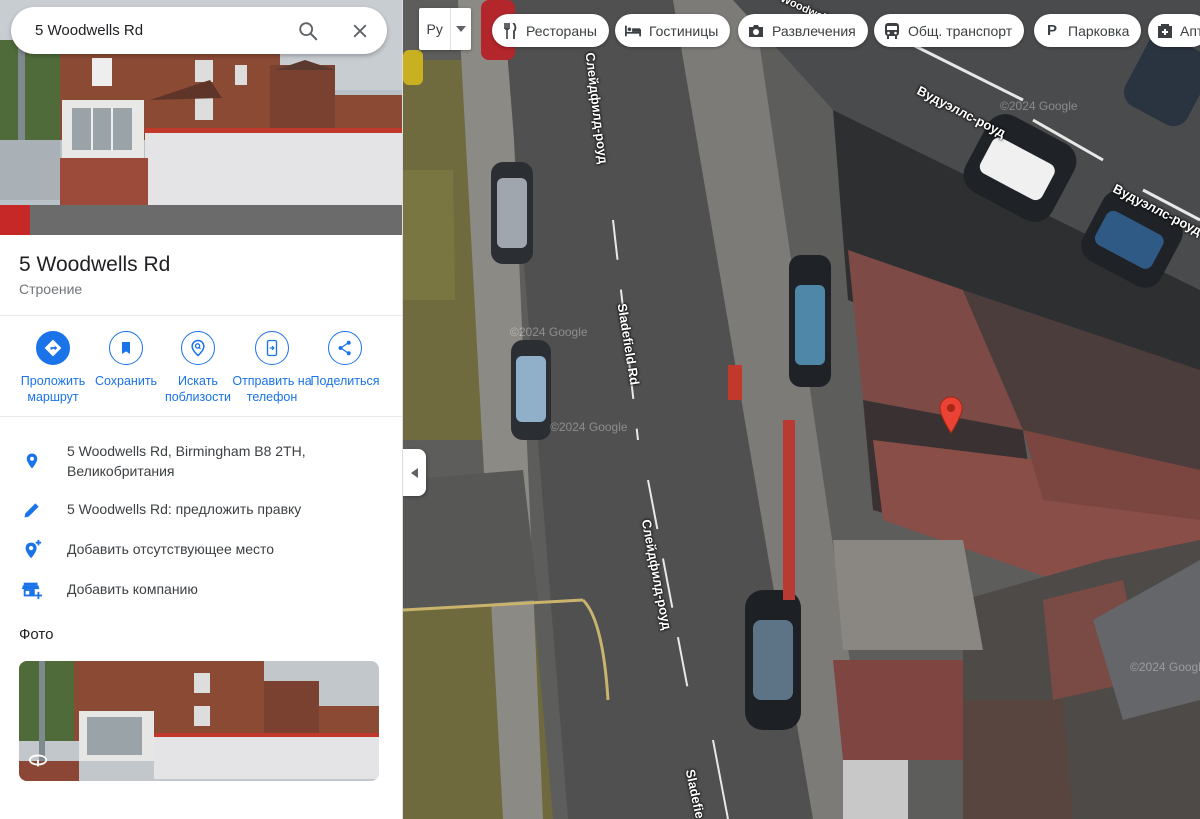  What do you see at coordinates (95, 264) in the screenshot?
I see `place-title: 5 Woodwells Rd` at bounding box center [95, 264].